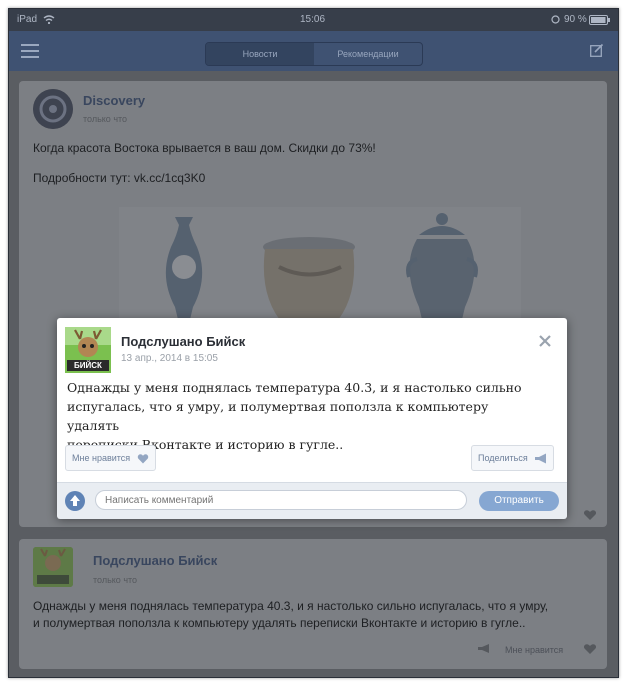 The height and width of the screenshot is (684, 625). I want to click on clock: 15:06, so click(313, 19).